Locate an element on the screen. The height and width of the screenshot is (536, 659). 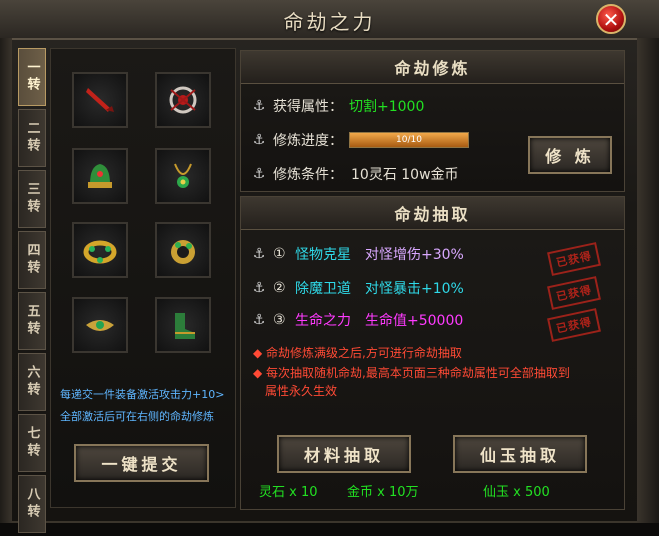
draw-note-1-text: 命劫修炼满级之后,方可进行命劫抽取 is located at coordinates (364, 353).